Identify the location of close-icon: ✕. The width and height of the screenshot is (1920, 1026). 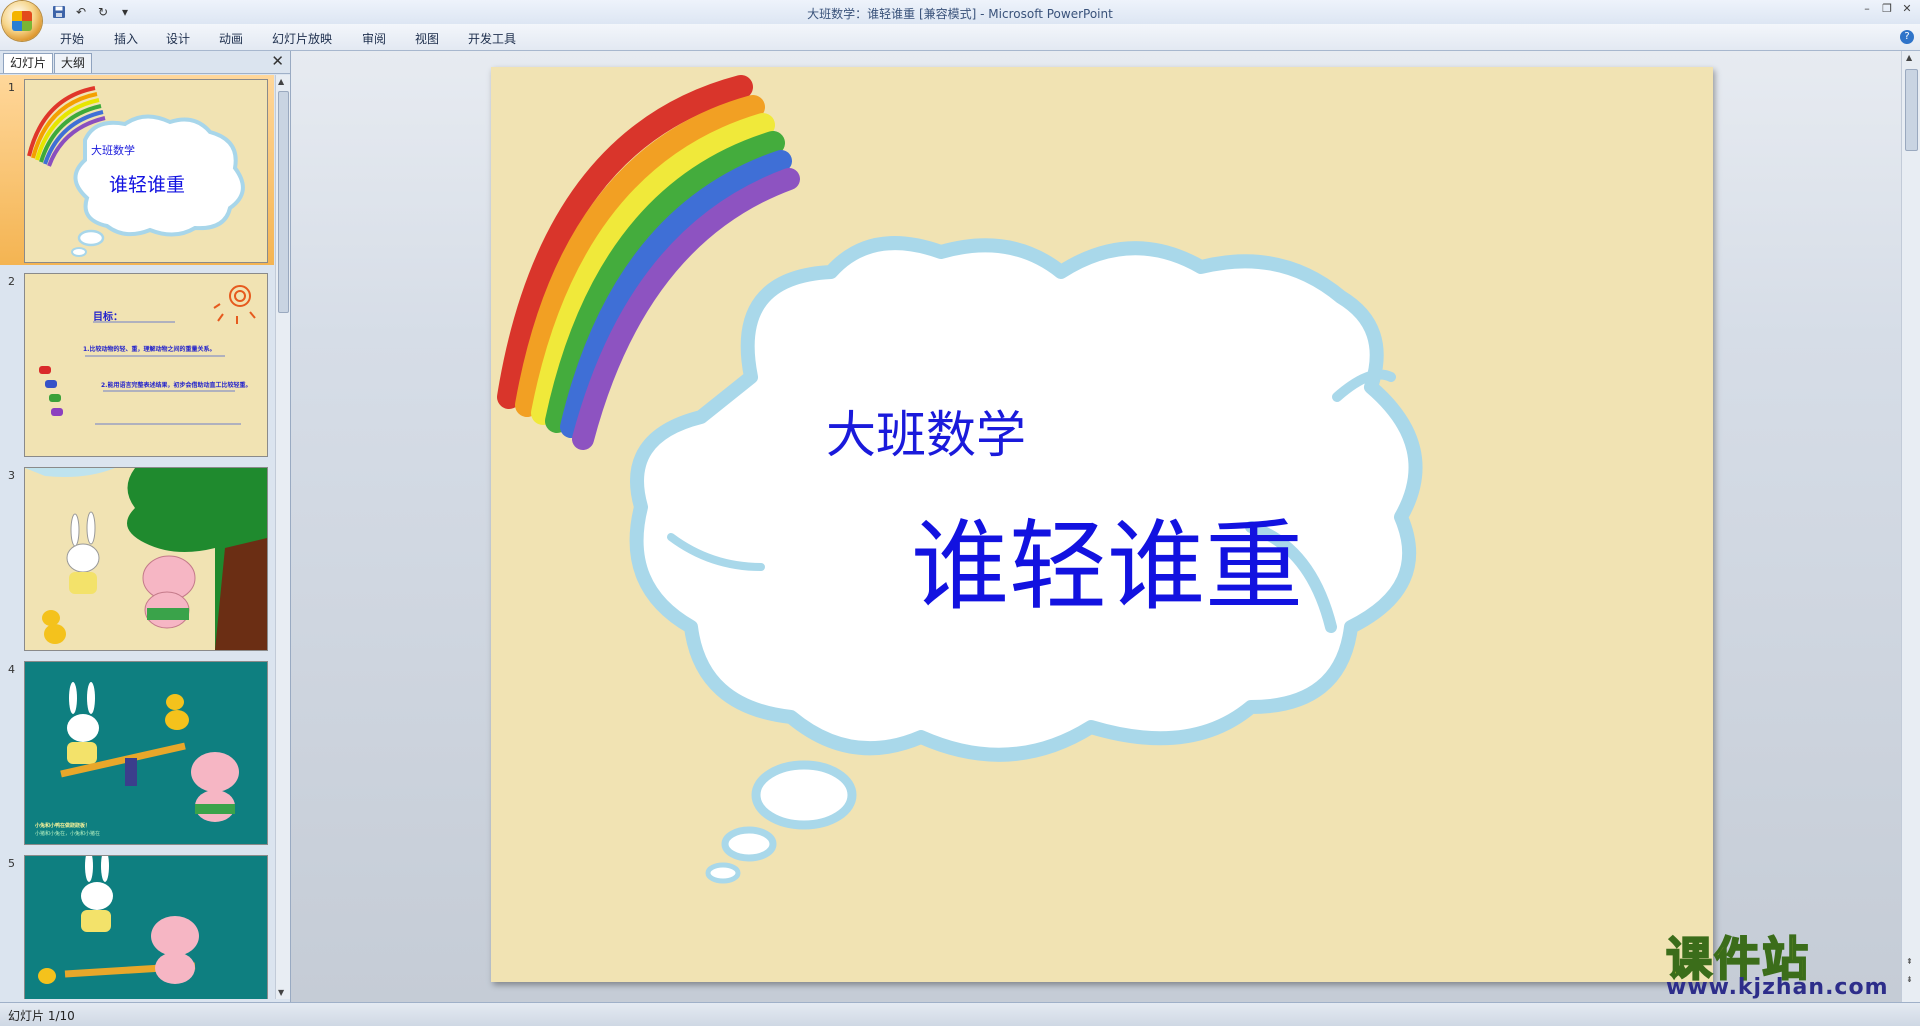
(1907, 9).